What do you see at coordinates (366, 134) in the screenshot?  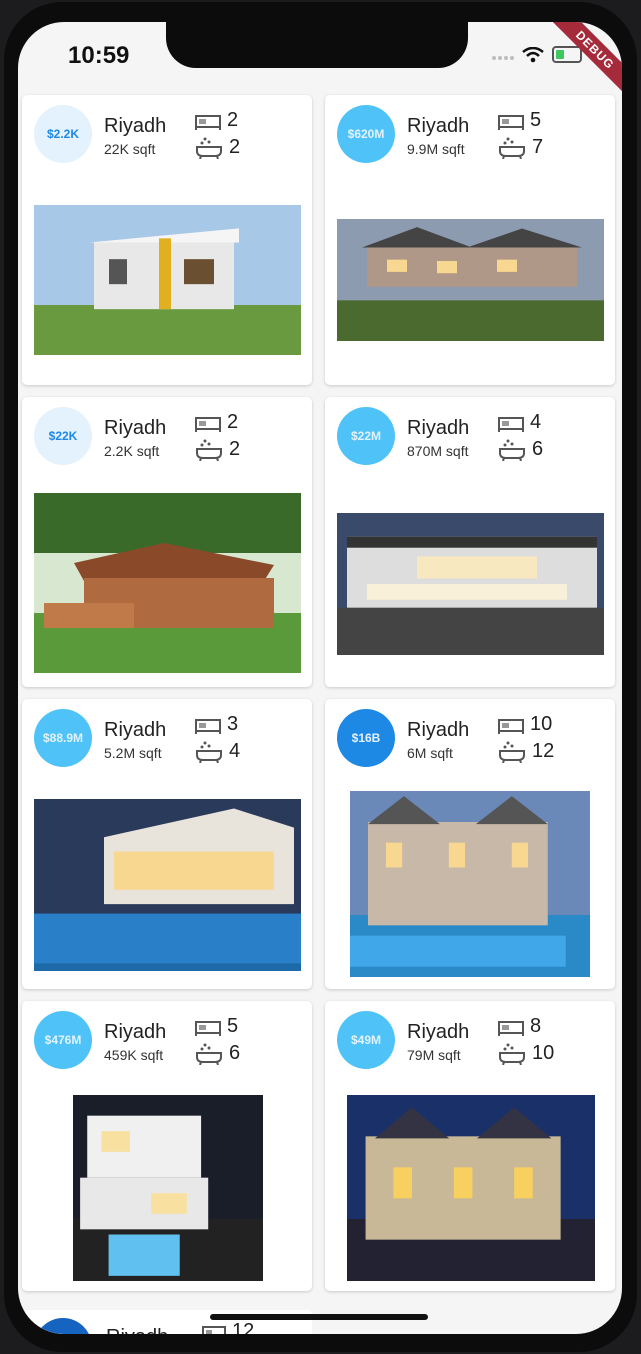 I see `price-badge: $620M` at bounding box center [366, 134].